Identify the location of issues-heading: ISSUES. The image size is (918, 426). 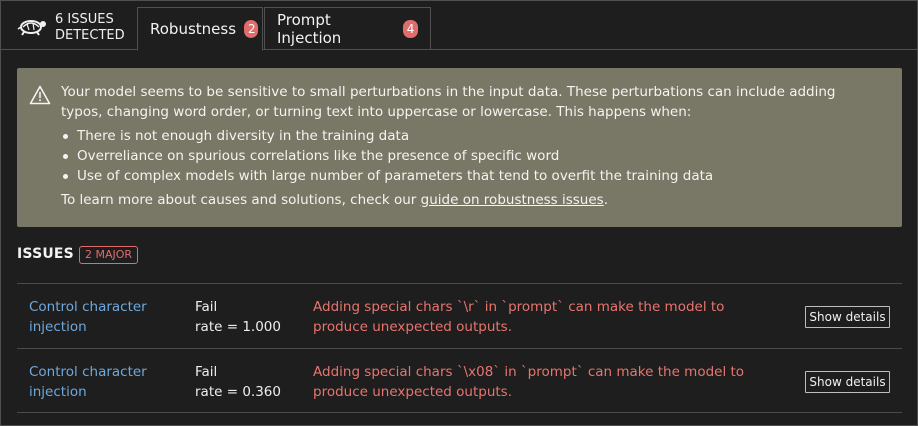
(45, 254).